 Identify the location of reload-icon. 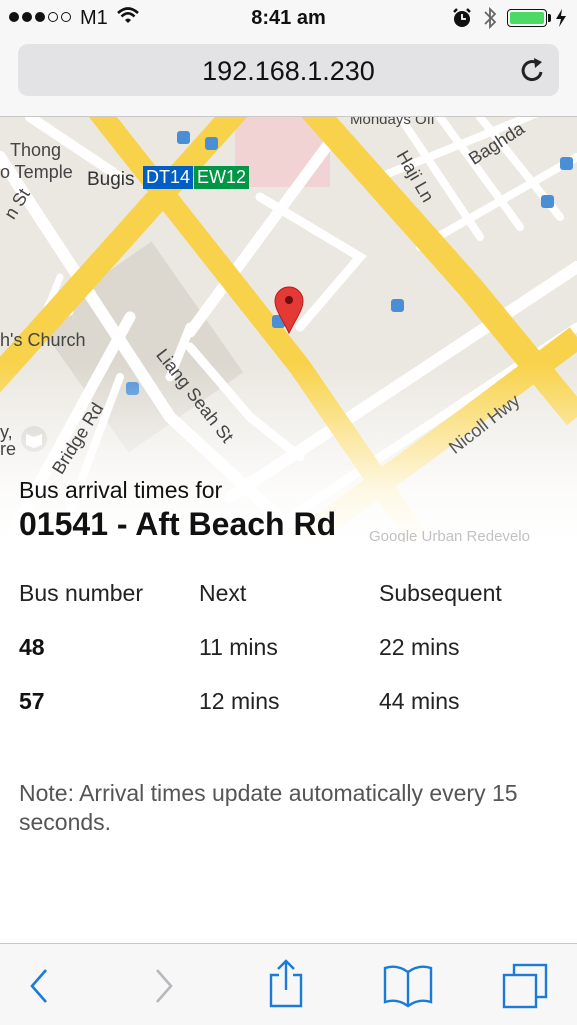
(533, 70).